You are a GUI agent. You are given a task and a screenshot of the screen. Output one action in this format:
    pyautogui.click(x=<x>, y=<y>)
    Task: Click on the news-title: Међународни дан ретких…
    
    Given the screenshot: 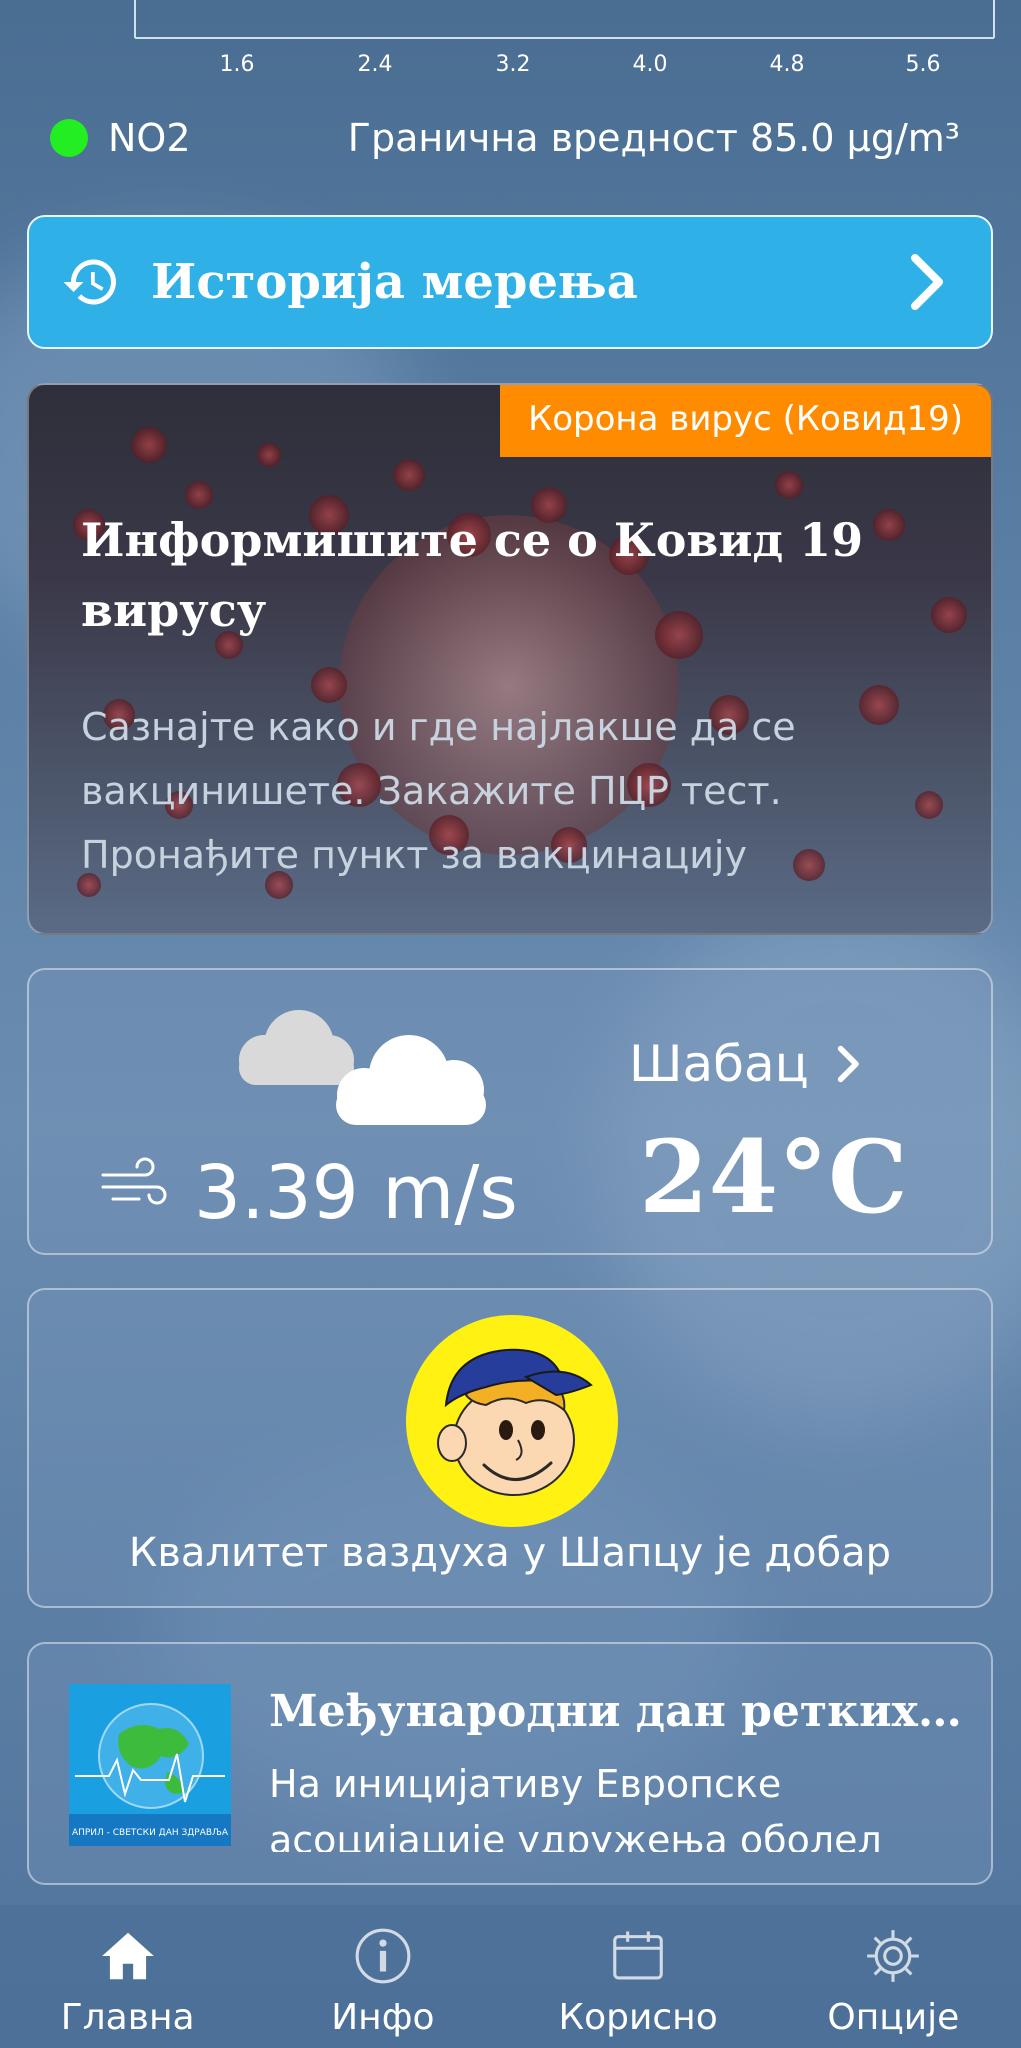 What is the action you would take?
    pyautogui.click(x=615, y=1711)
    